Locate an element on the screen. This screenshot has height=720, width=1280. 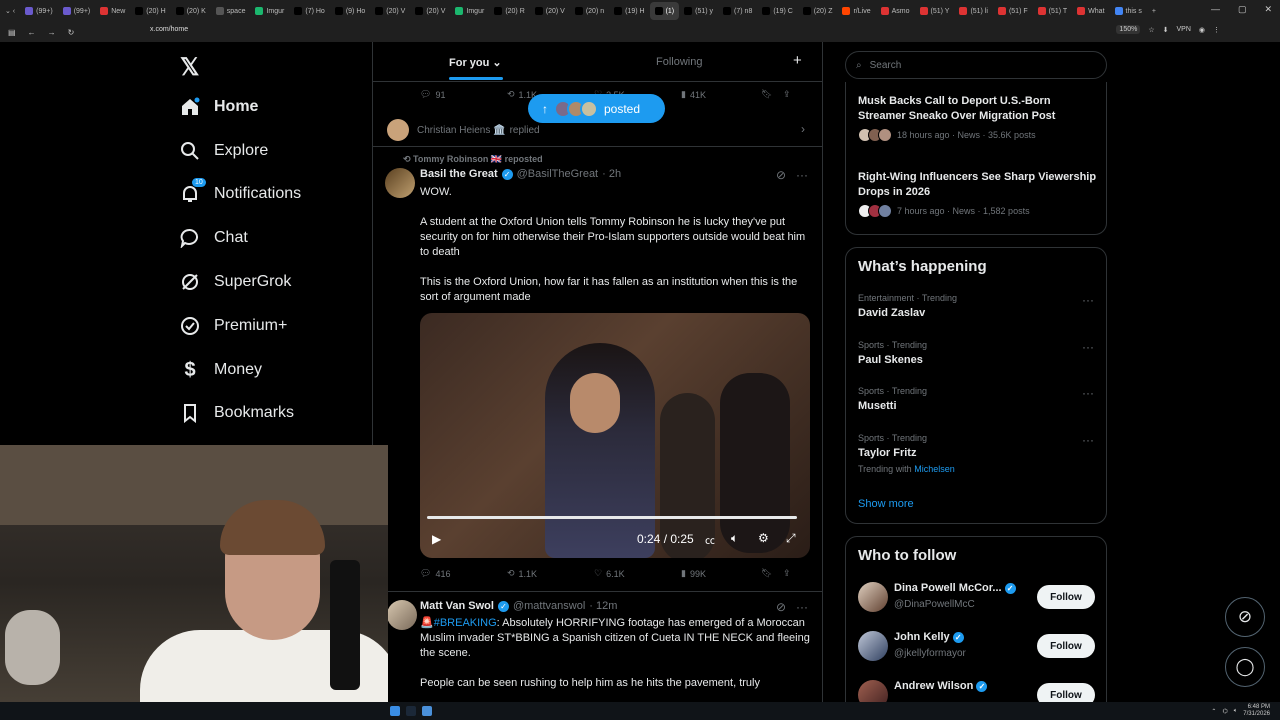
nav-money: $ Money is located at coordinates (221, 370).